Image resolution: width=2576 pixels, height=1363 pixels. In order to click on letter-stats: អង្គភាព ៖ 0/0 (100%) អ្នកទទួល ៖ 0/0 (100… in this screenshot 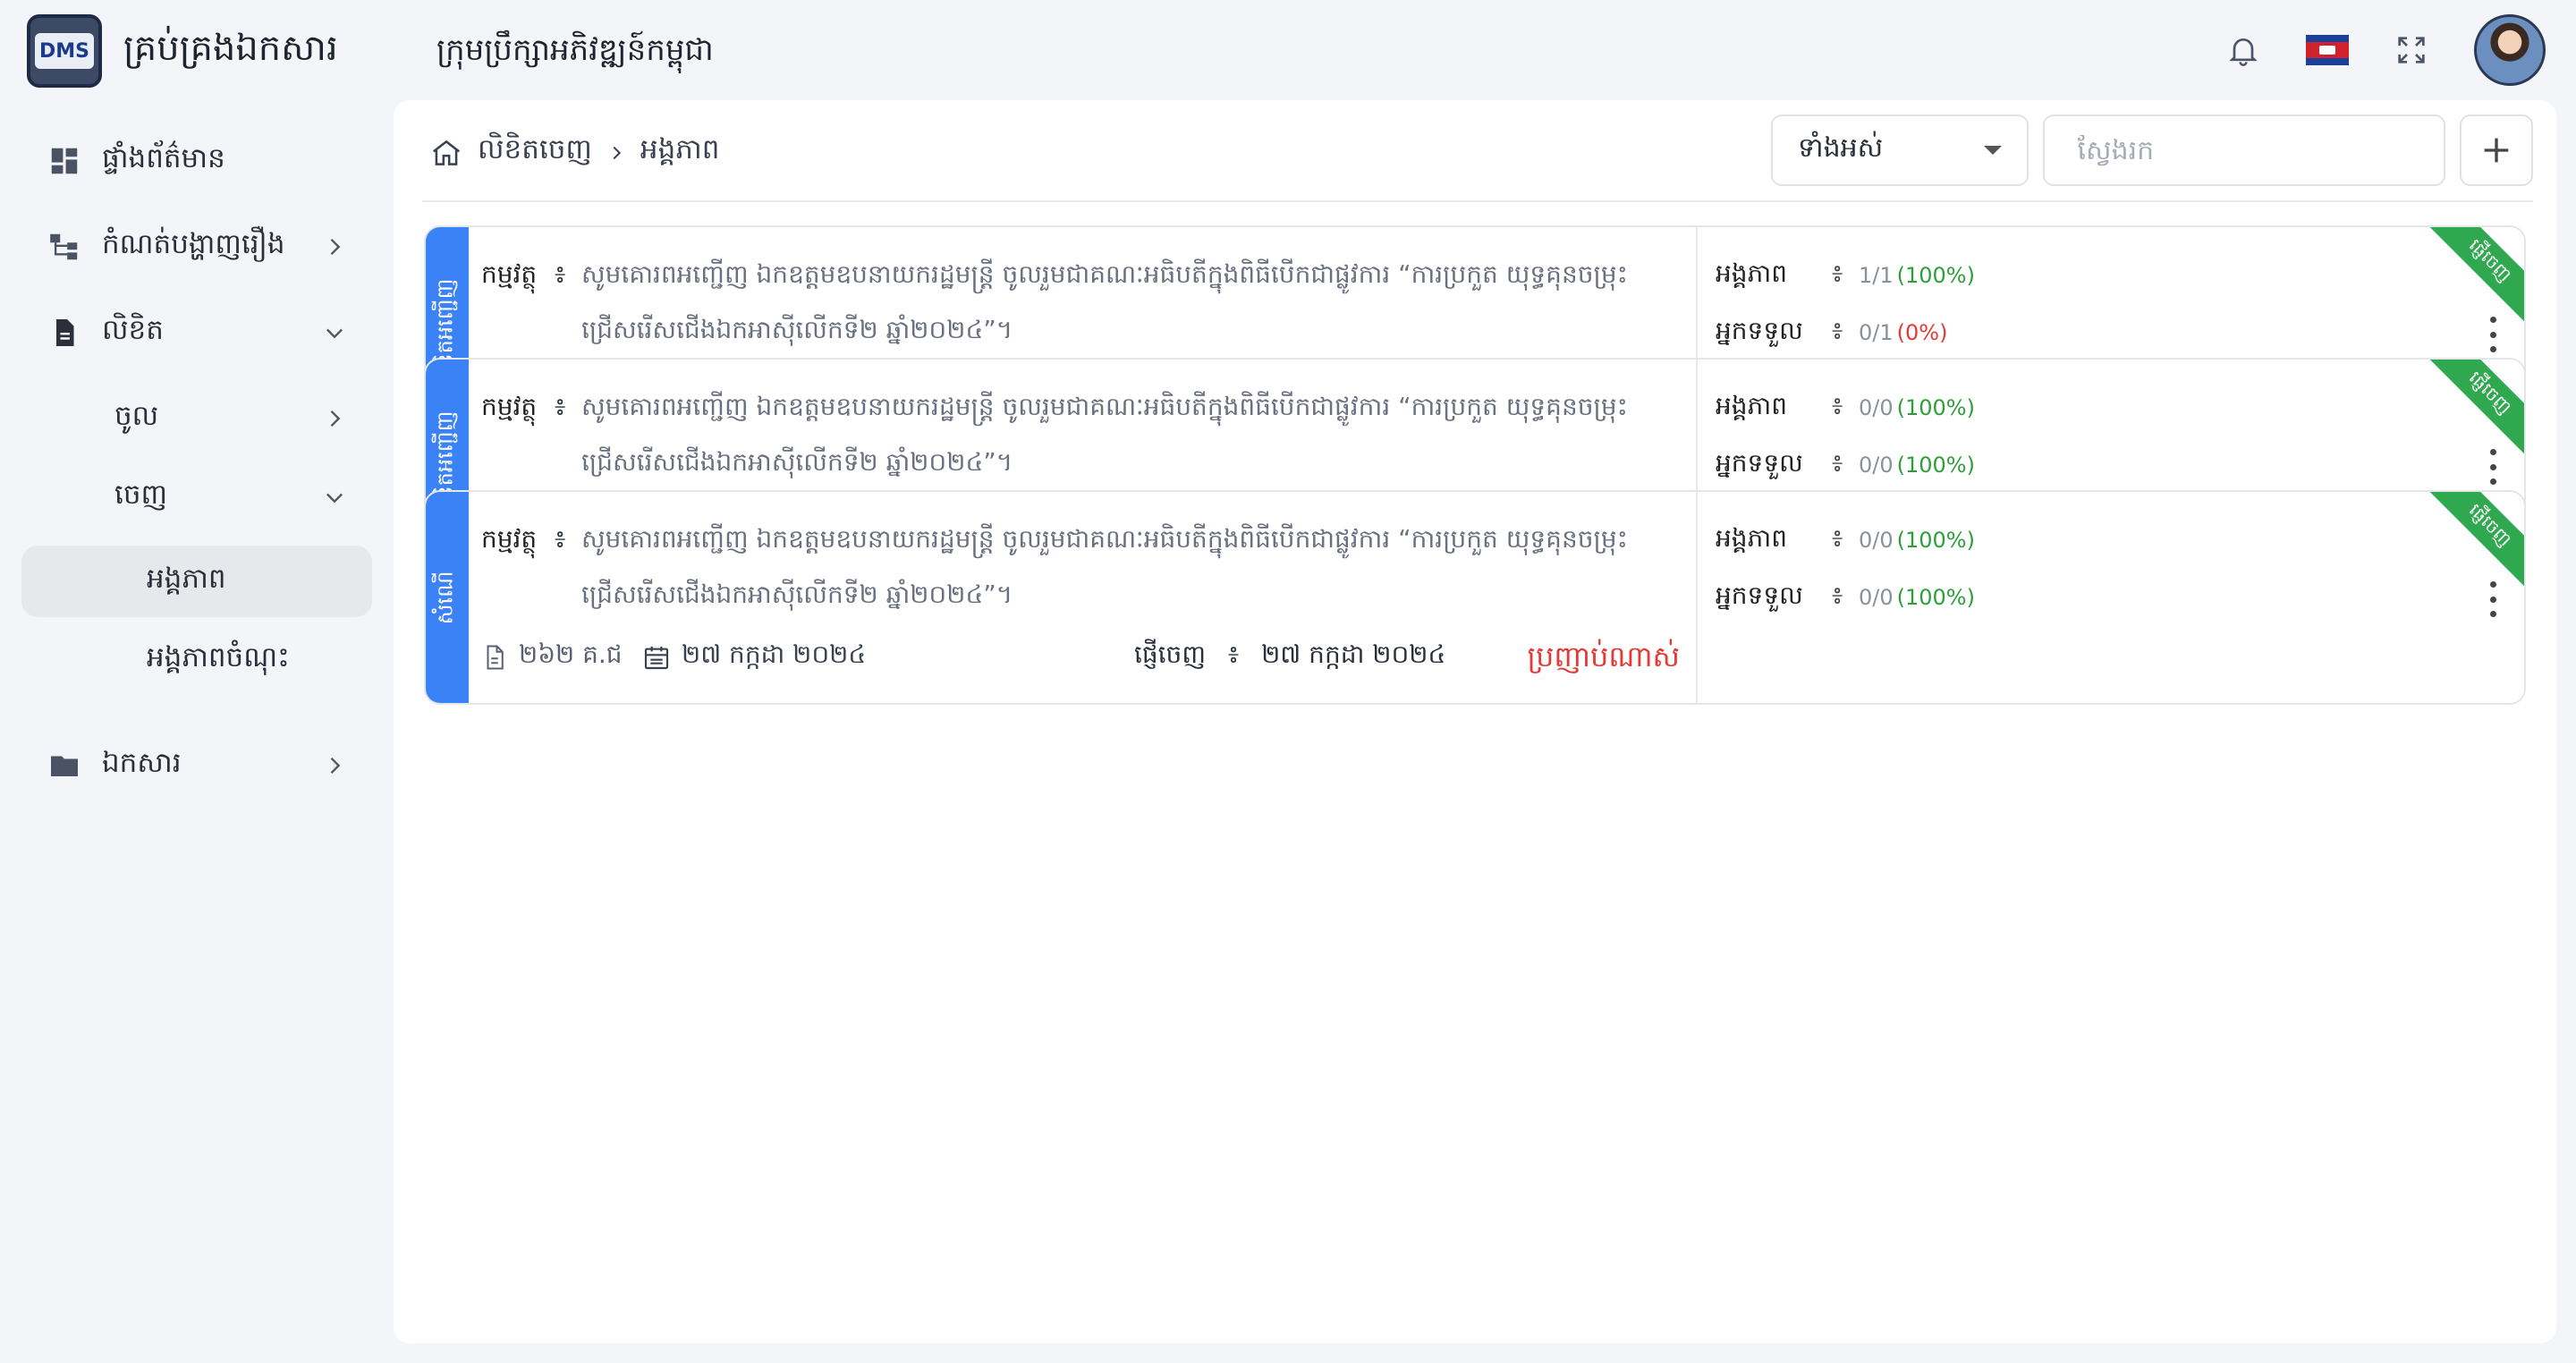, I will do `click(1845, 569)`.